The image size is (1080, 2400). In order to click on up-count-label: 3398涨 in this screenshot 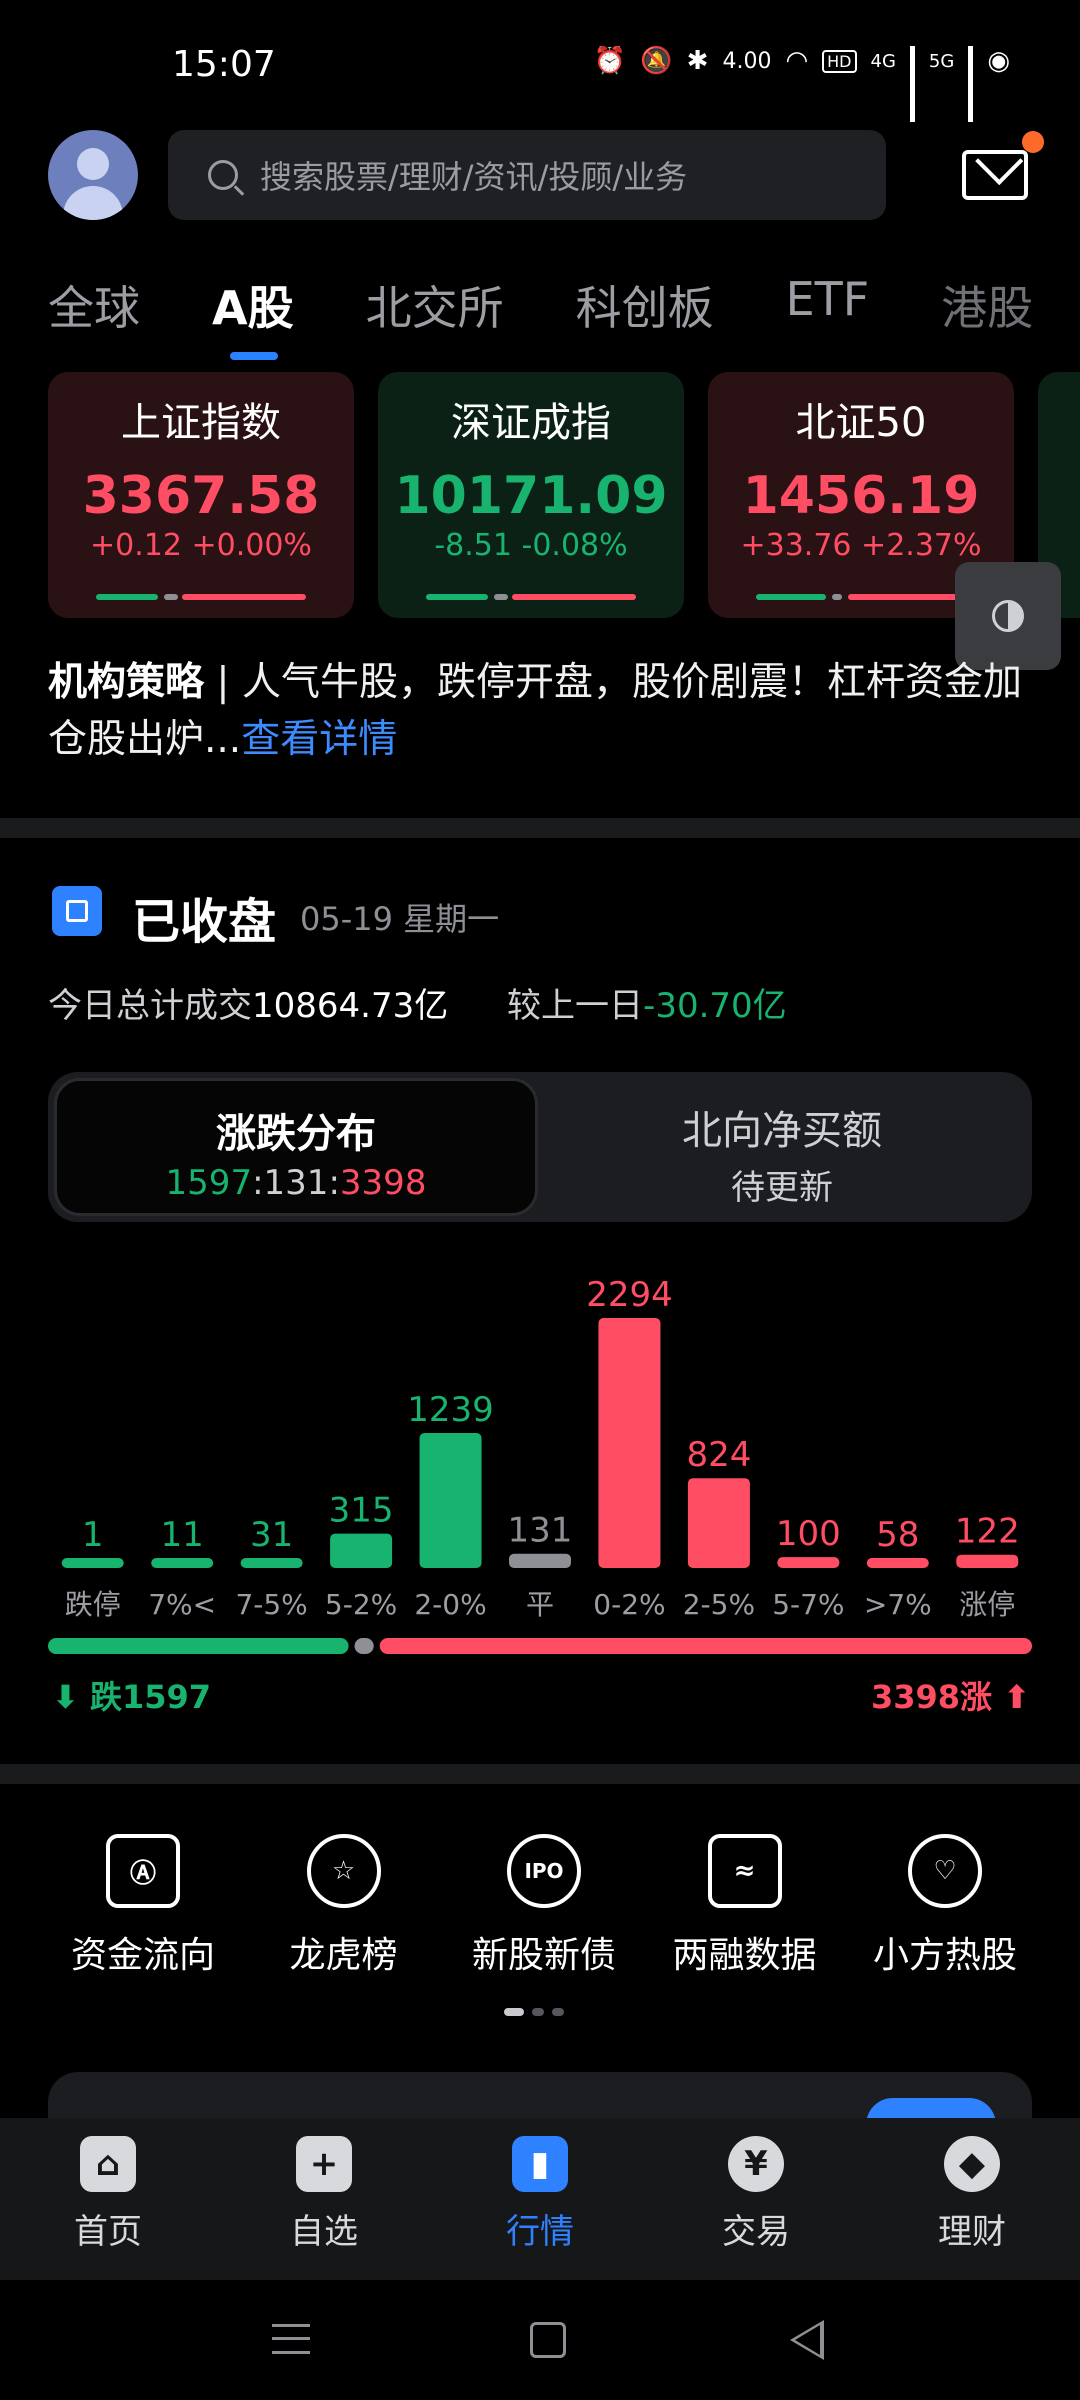, I will do `click(931, 1697)`.